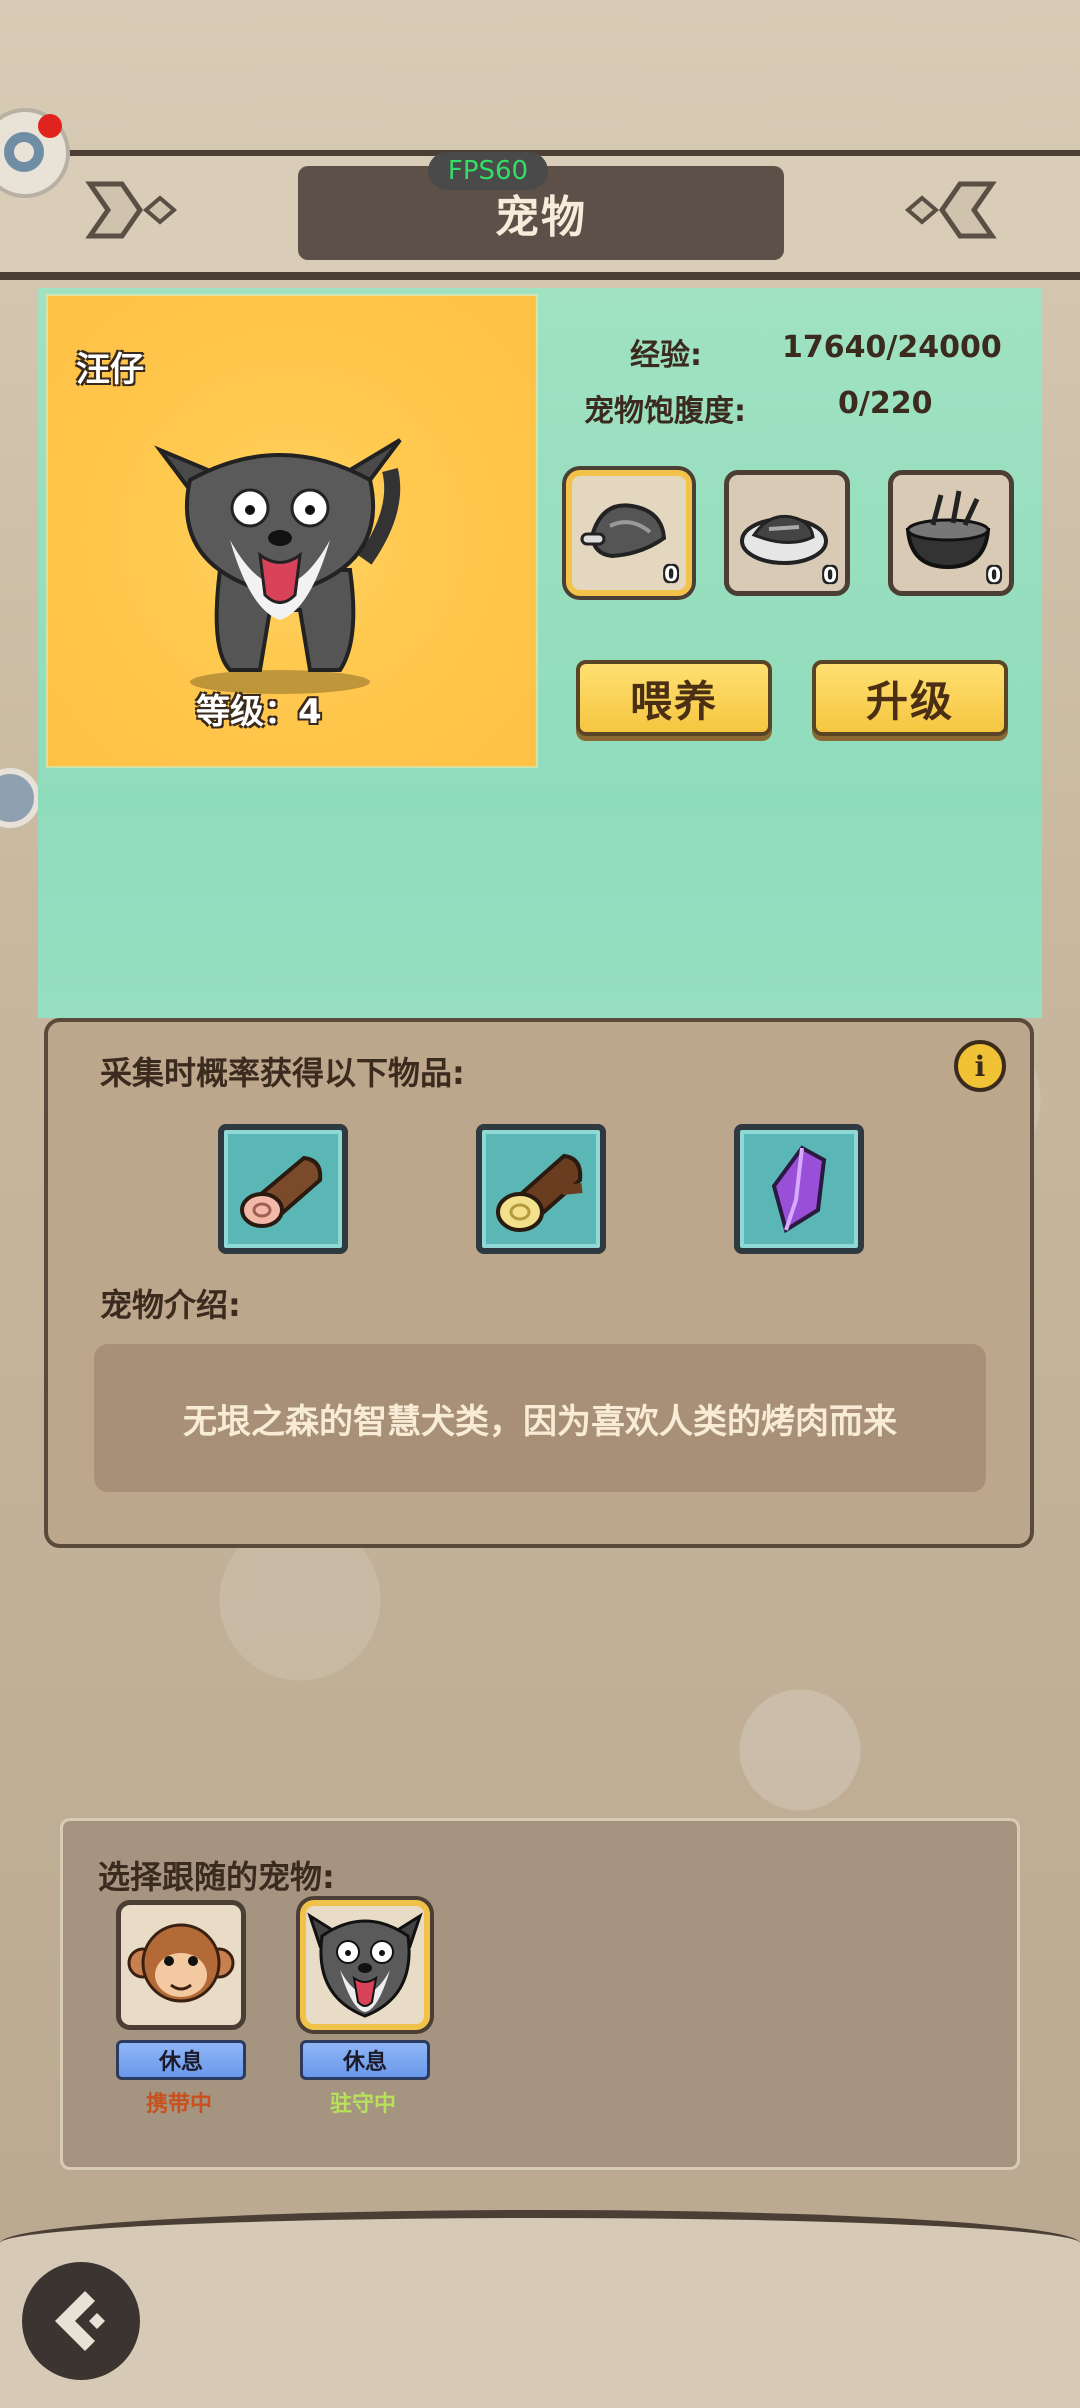 The image size is (1080, 2408). I want to click on monkey-avatar-icon, so click(181, 1963).